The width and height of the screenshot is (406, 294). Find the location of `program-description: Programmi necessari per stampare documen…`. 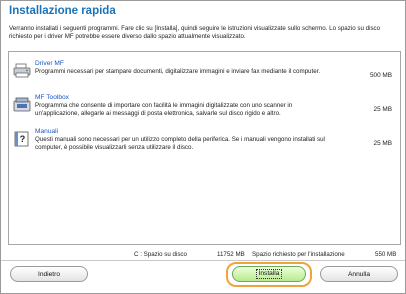

program-description: Programmi necessari per stampare documen… is located at coordinates (178, 71).